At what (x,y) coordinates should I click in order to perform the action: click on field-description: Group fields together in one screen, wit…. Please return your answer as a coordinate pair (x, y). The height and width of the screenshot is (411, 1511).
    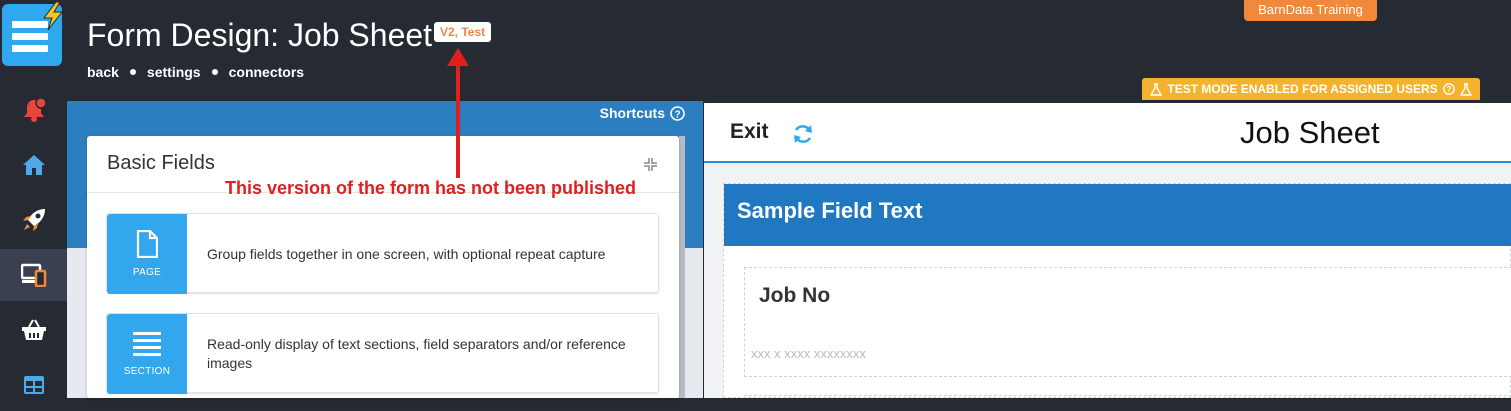
    Looking at the image, I should click on (406, 253).